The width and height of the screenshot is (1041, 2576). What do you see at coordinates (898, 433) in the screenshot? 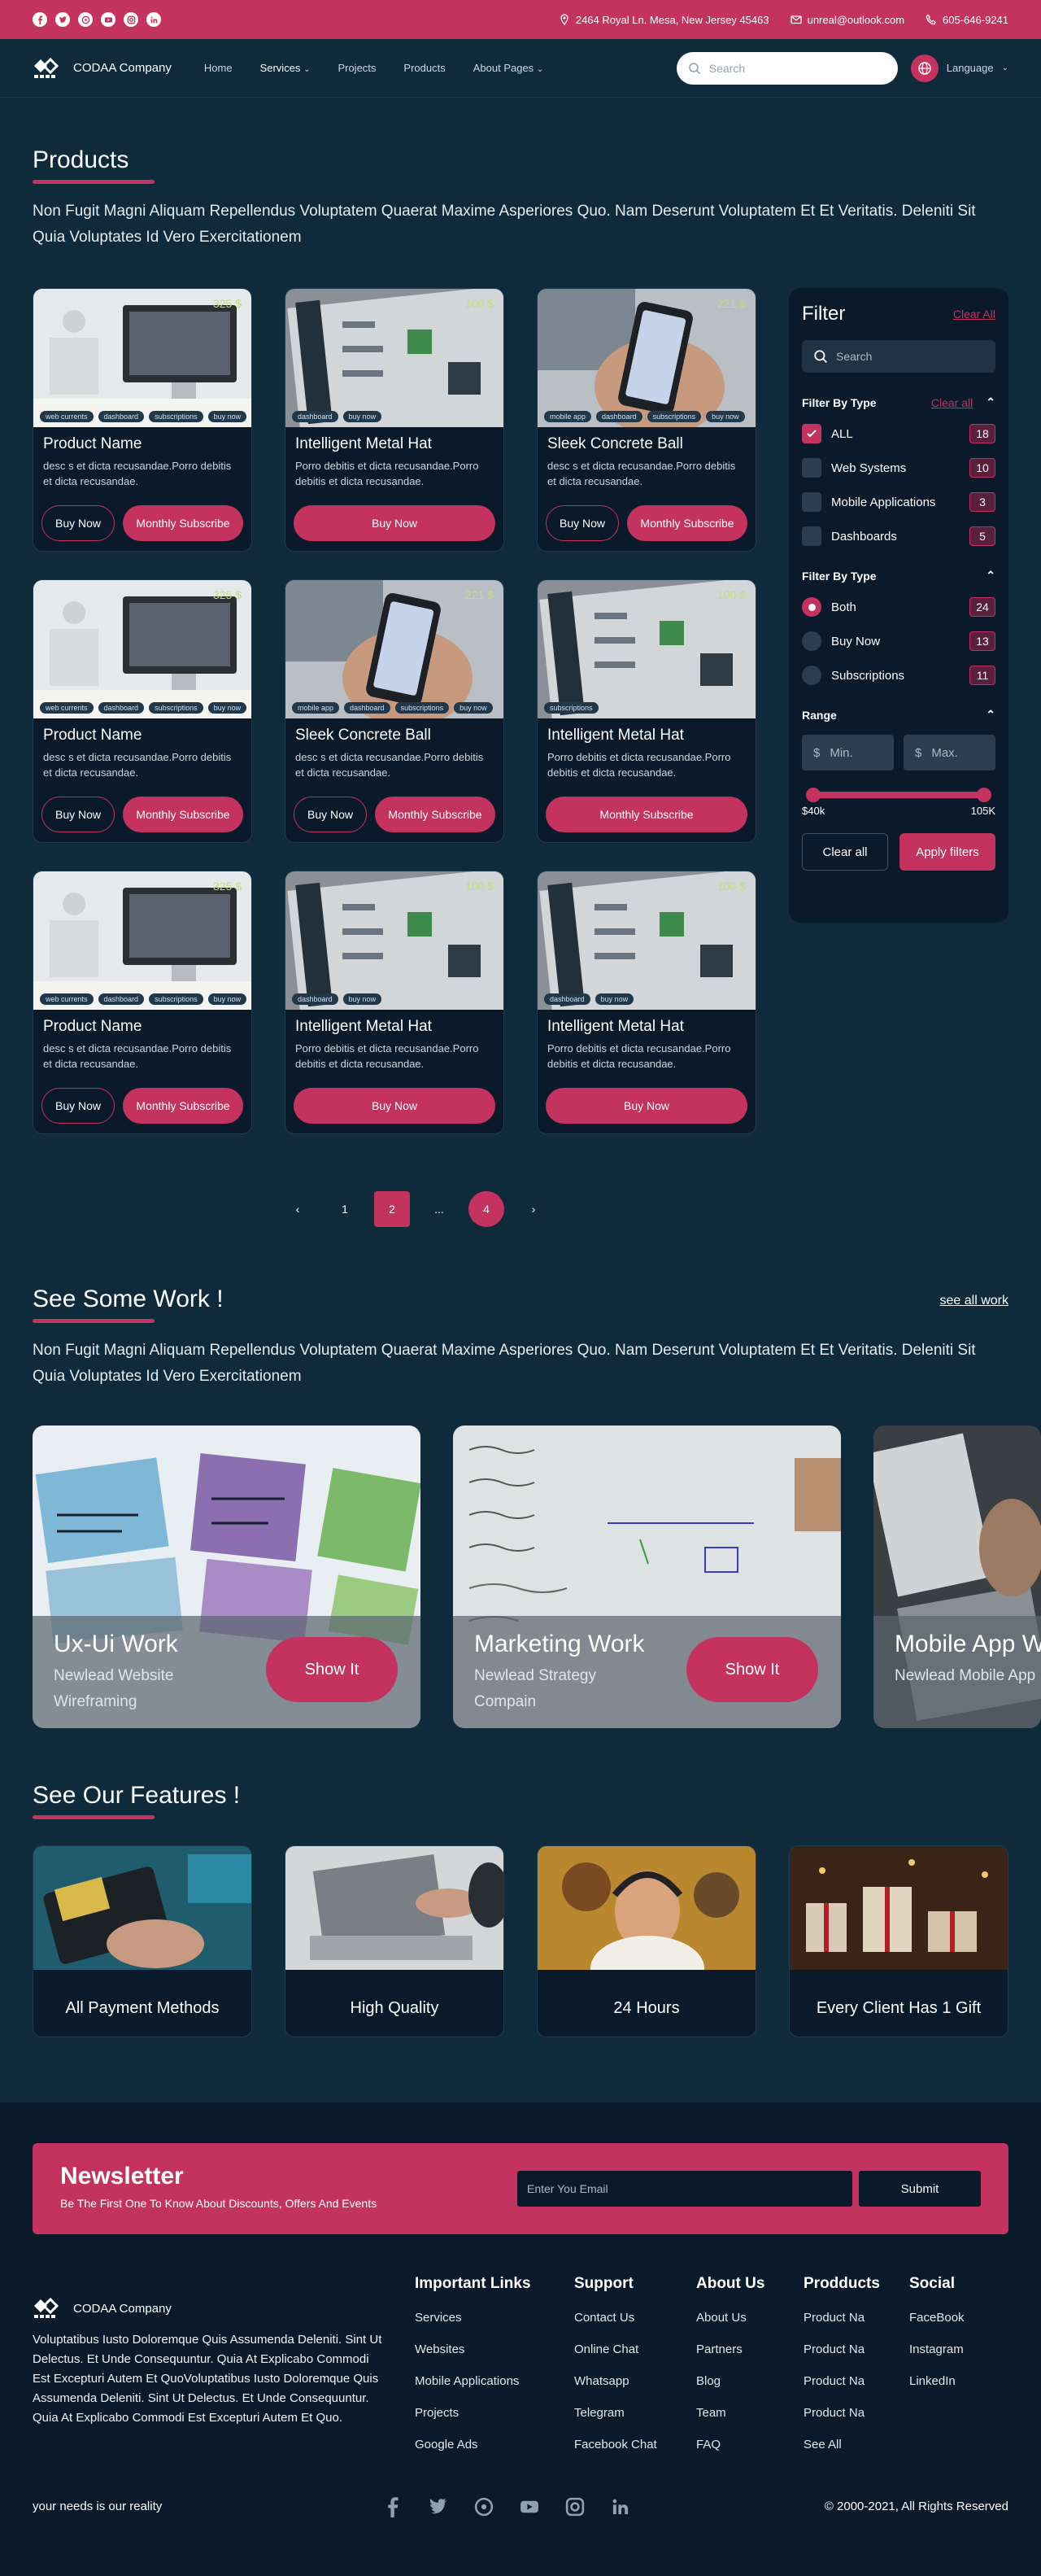
I see `type-option: ALL 18` at bounding box center [898, 433].